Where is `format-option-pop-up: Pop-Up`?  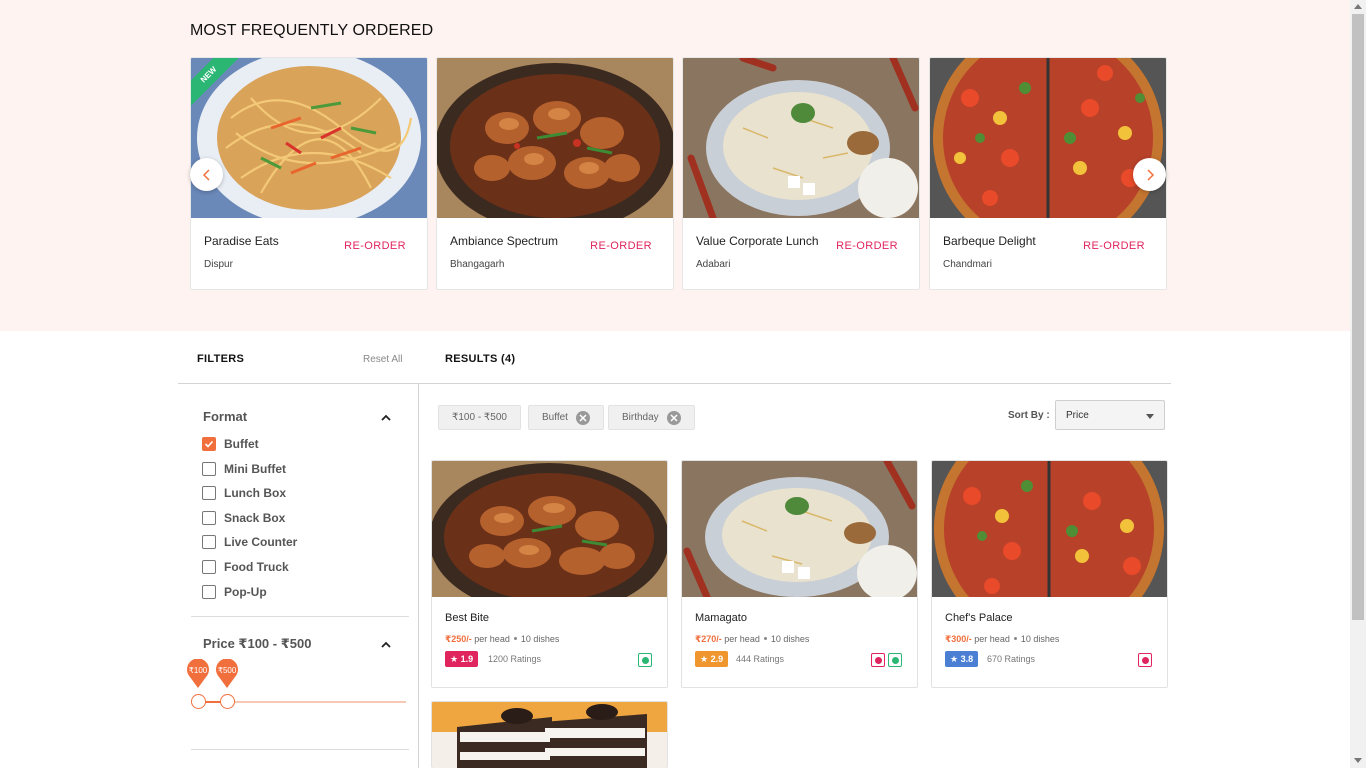 format-option-pop-up: Pop-Up is located at coordinates (234, 592).